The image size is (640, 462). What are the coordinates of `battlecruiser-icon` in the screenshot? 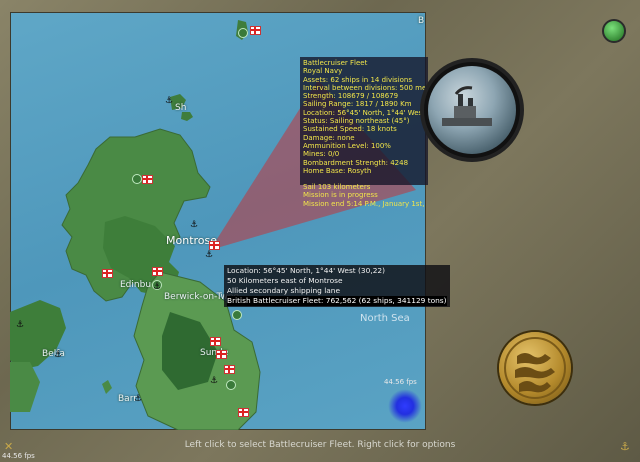 It's located at (467, 106).